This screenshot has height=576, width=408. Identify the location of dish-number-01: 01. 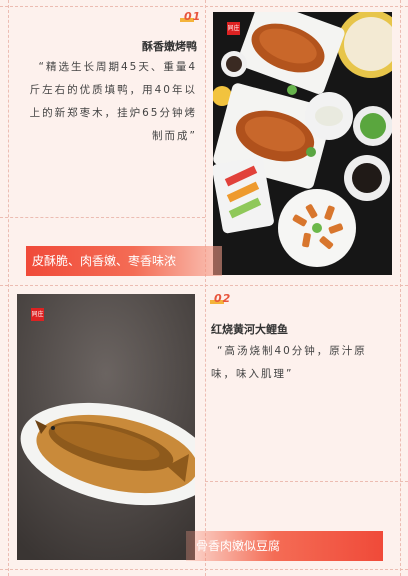
(193, 16).